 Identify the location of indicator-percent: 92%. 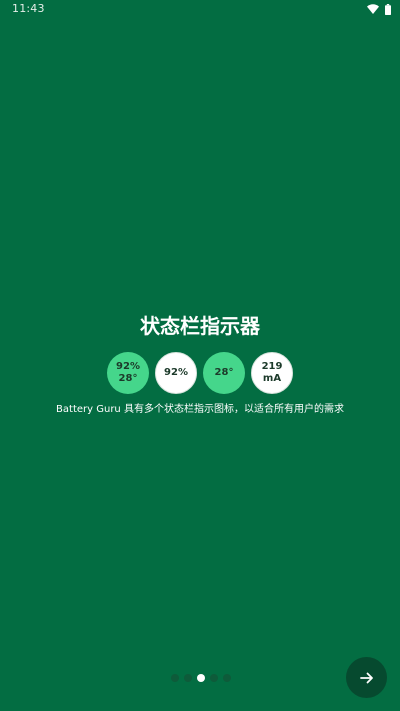
(176, 373).